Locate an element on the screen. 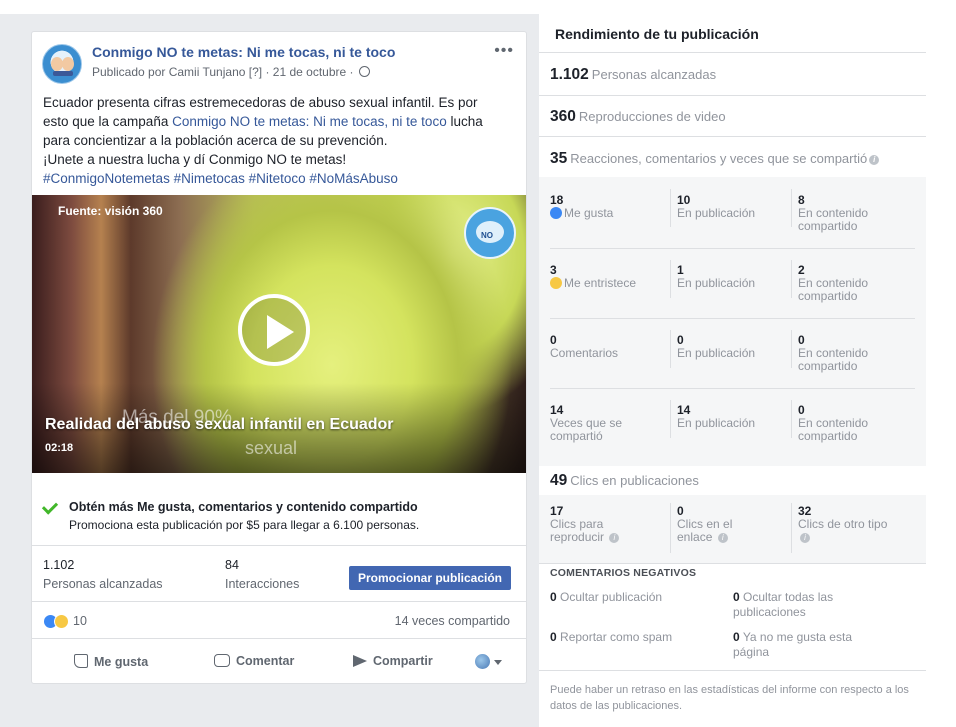  campaign-logo: NO is located at coordinates (490, 233).